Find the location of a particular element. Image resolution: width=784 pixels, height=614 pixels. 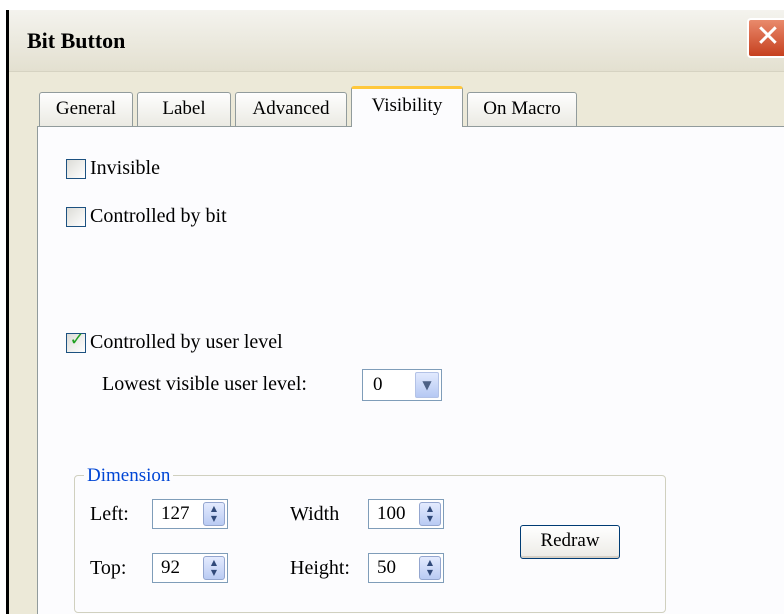

tab-label: Label is located at coordinates (184, 109).